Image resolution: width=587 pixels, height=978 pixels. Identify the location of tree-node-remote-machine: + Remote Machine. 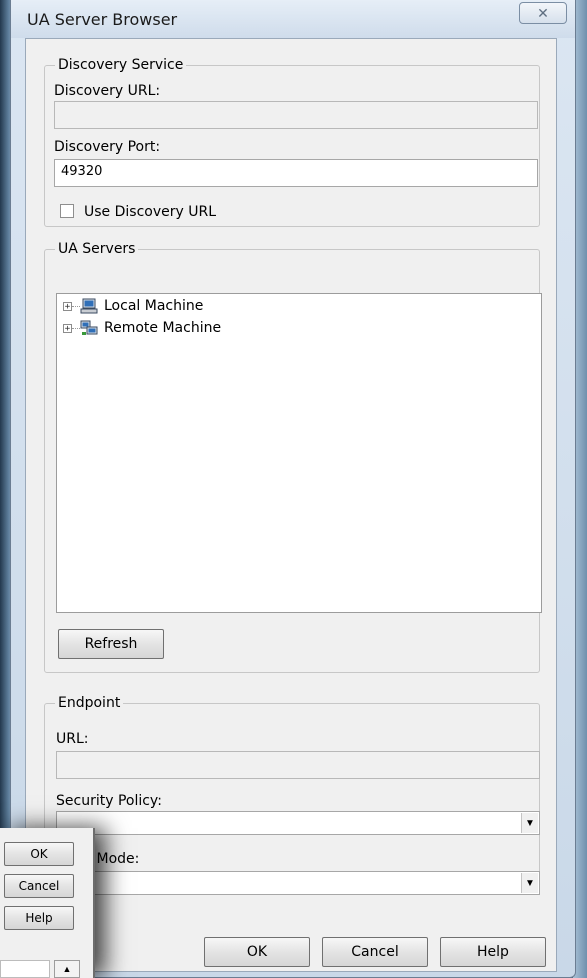
(142, 328).